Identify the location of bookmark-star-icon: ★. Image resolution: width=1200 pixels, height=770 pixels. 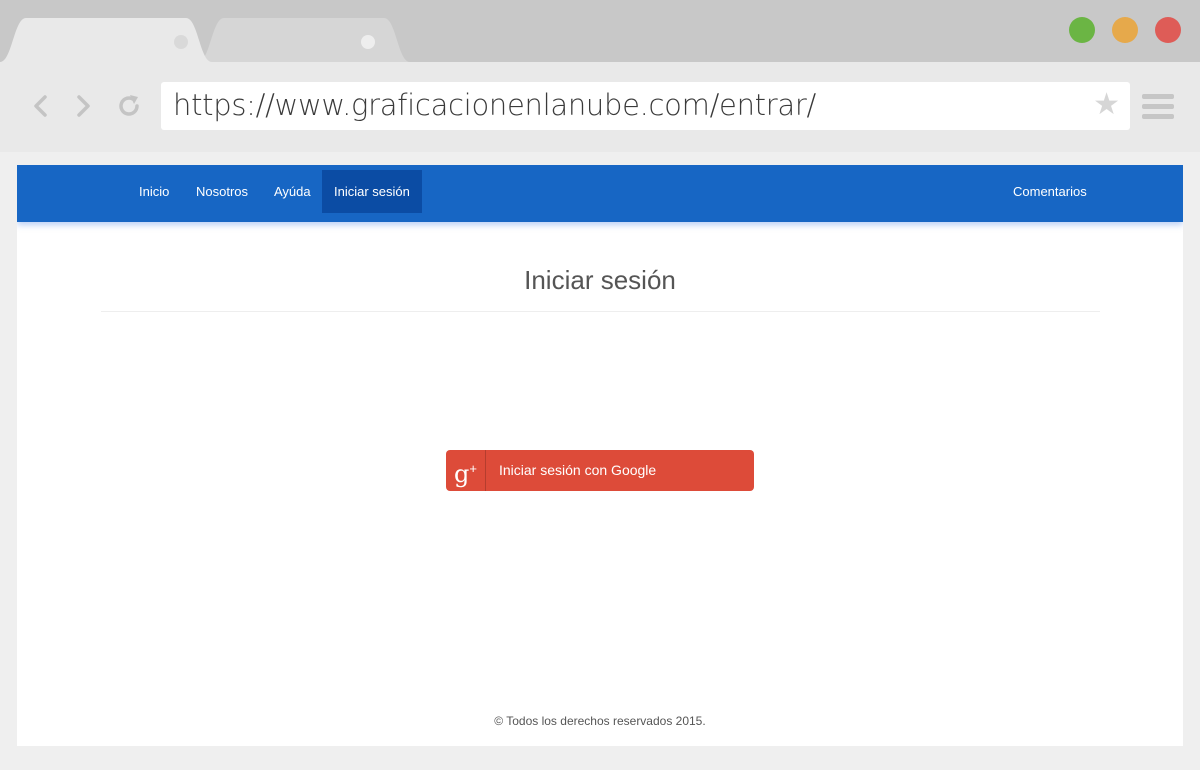
(1106, 105).